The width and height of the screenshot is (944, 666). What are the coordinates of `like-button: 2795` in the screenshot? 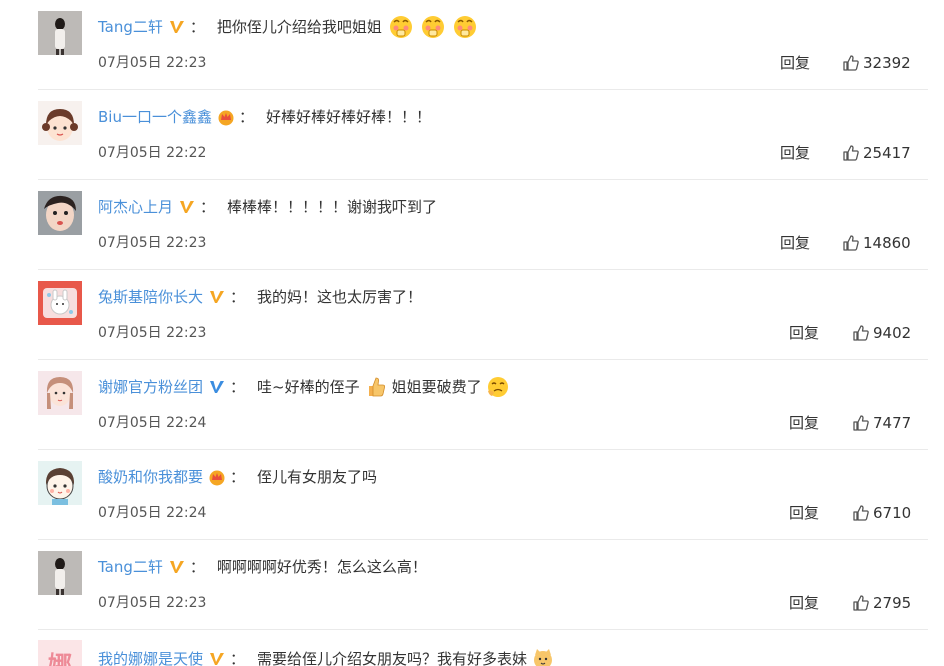 It's located at (881, 603).